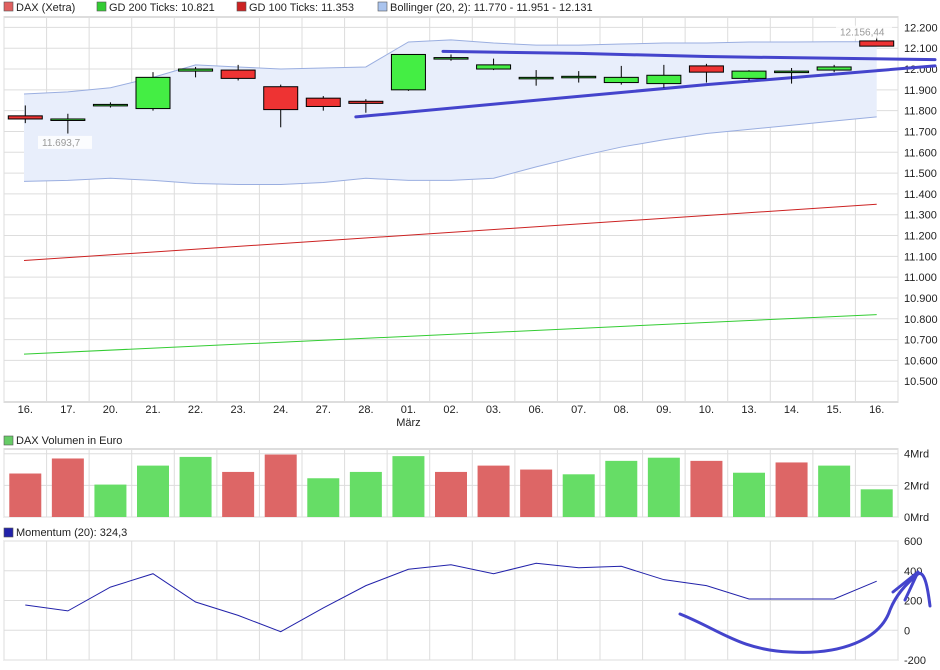  Describe the element at coordinates (921, 49) in the screenshot. I see `price-tick-label: 12.100` at that location.